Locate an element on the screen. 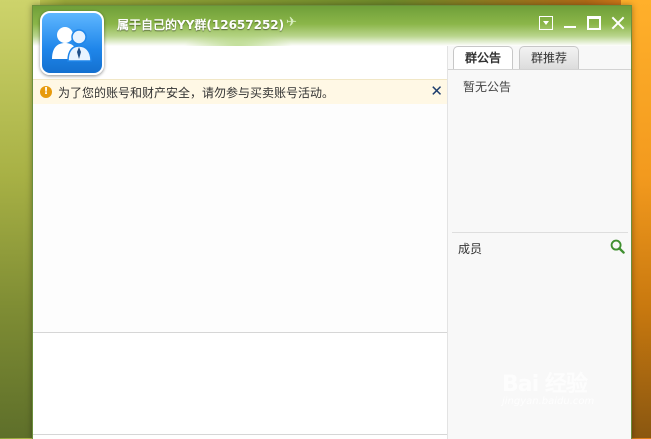 This screenshot has width=651, height=439. maximize-icon is located at coordinates (594, 23).